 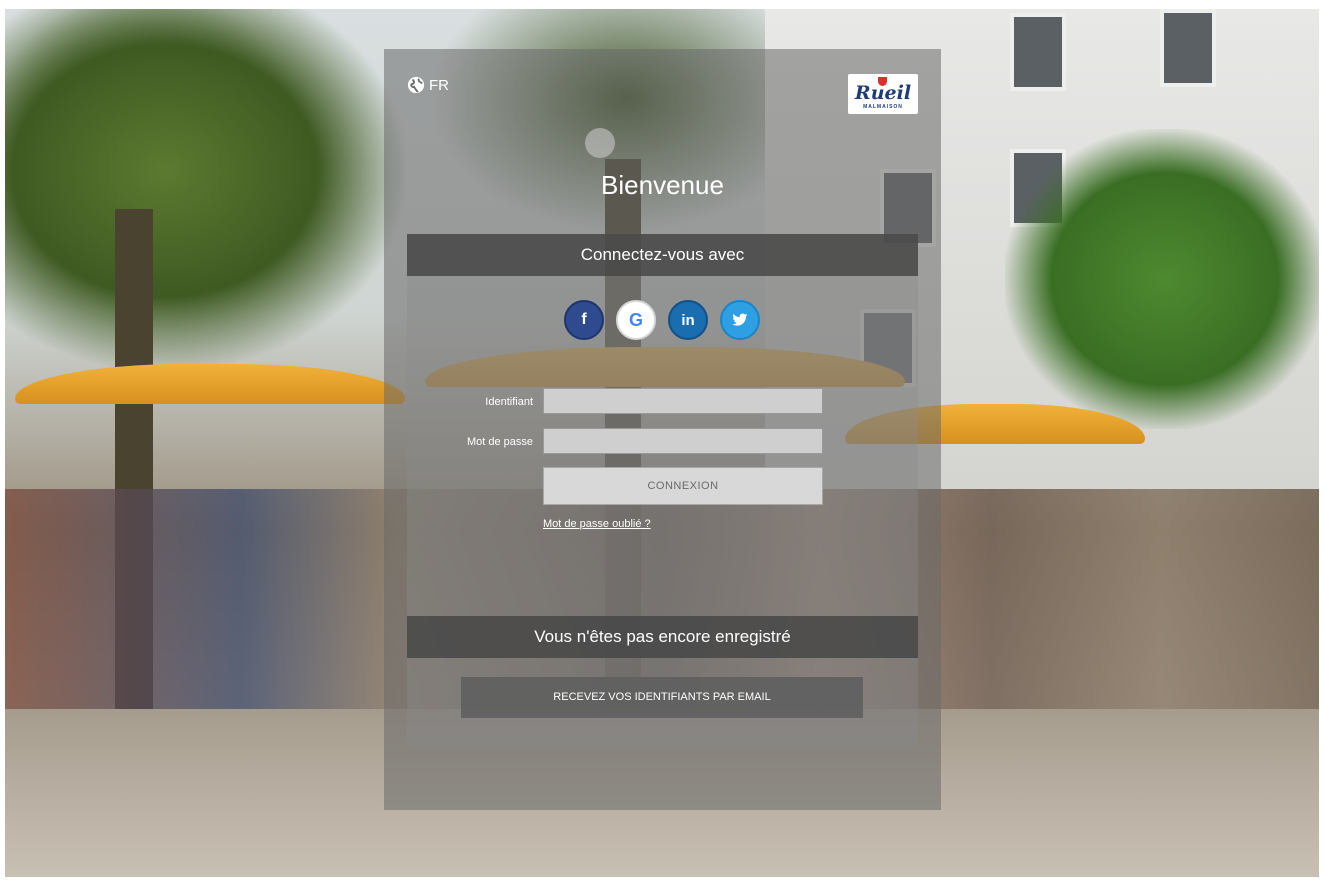 I want to click on social-login-heading: Connectez-vous avec, so click(x=662, y=255).